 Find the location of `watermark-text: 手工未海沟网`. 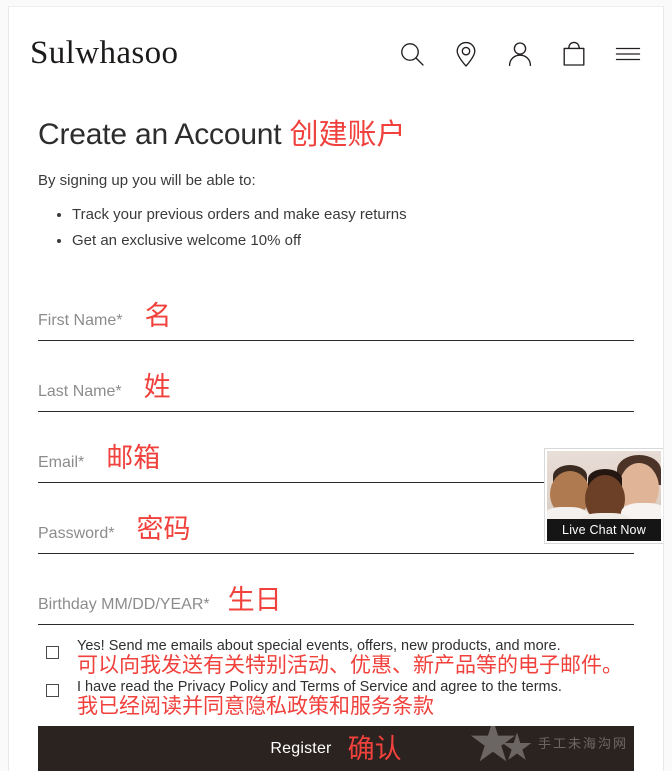

watermark-text: 手工未海沟网 is located at coordinates (582, 744).